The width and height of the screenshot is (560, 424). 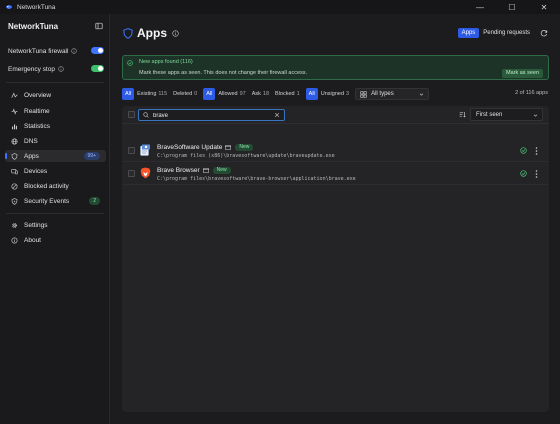 What do you see at coordinates (9, 7) in the screenshot?
I see `app-logo-icon` at bounding box center [9, 7].